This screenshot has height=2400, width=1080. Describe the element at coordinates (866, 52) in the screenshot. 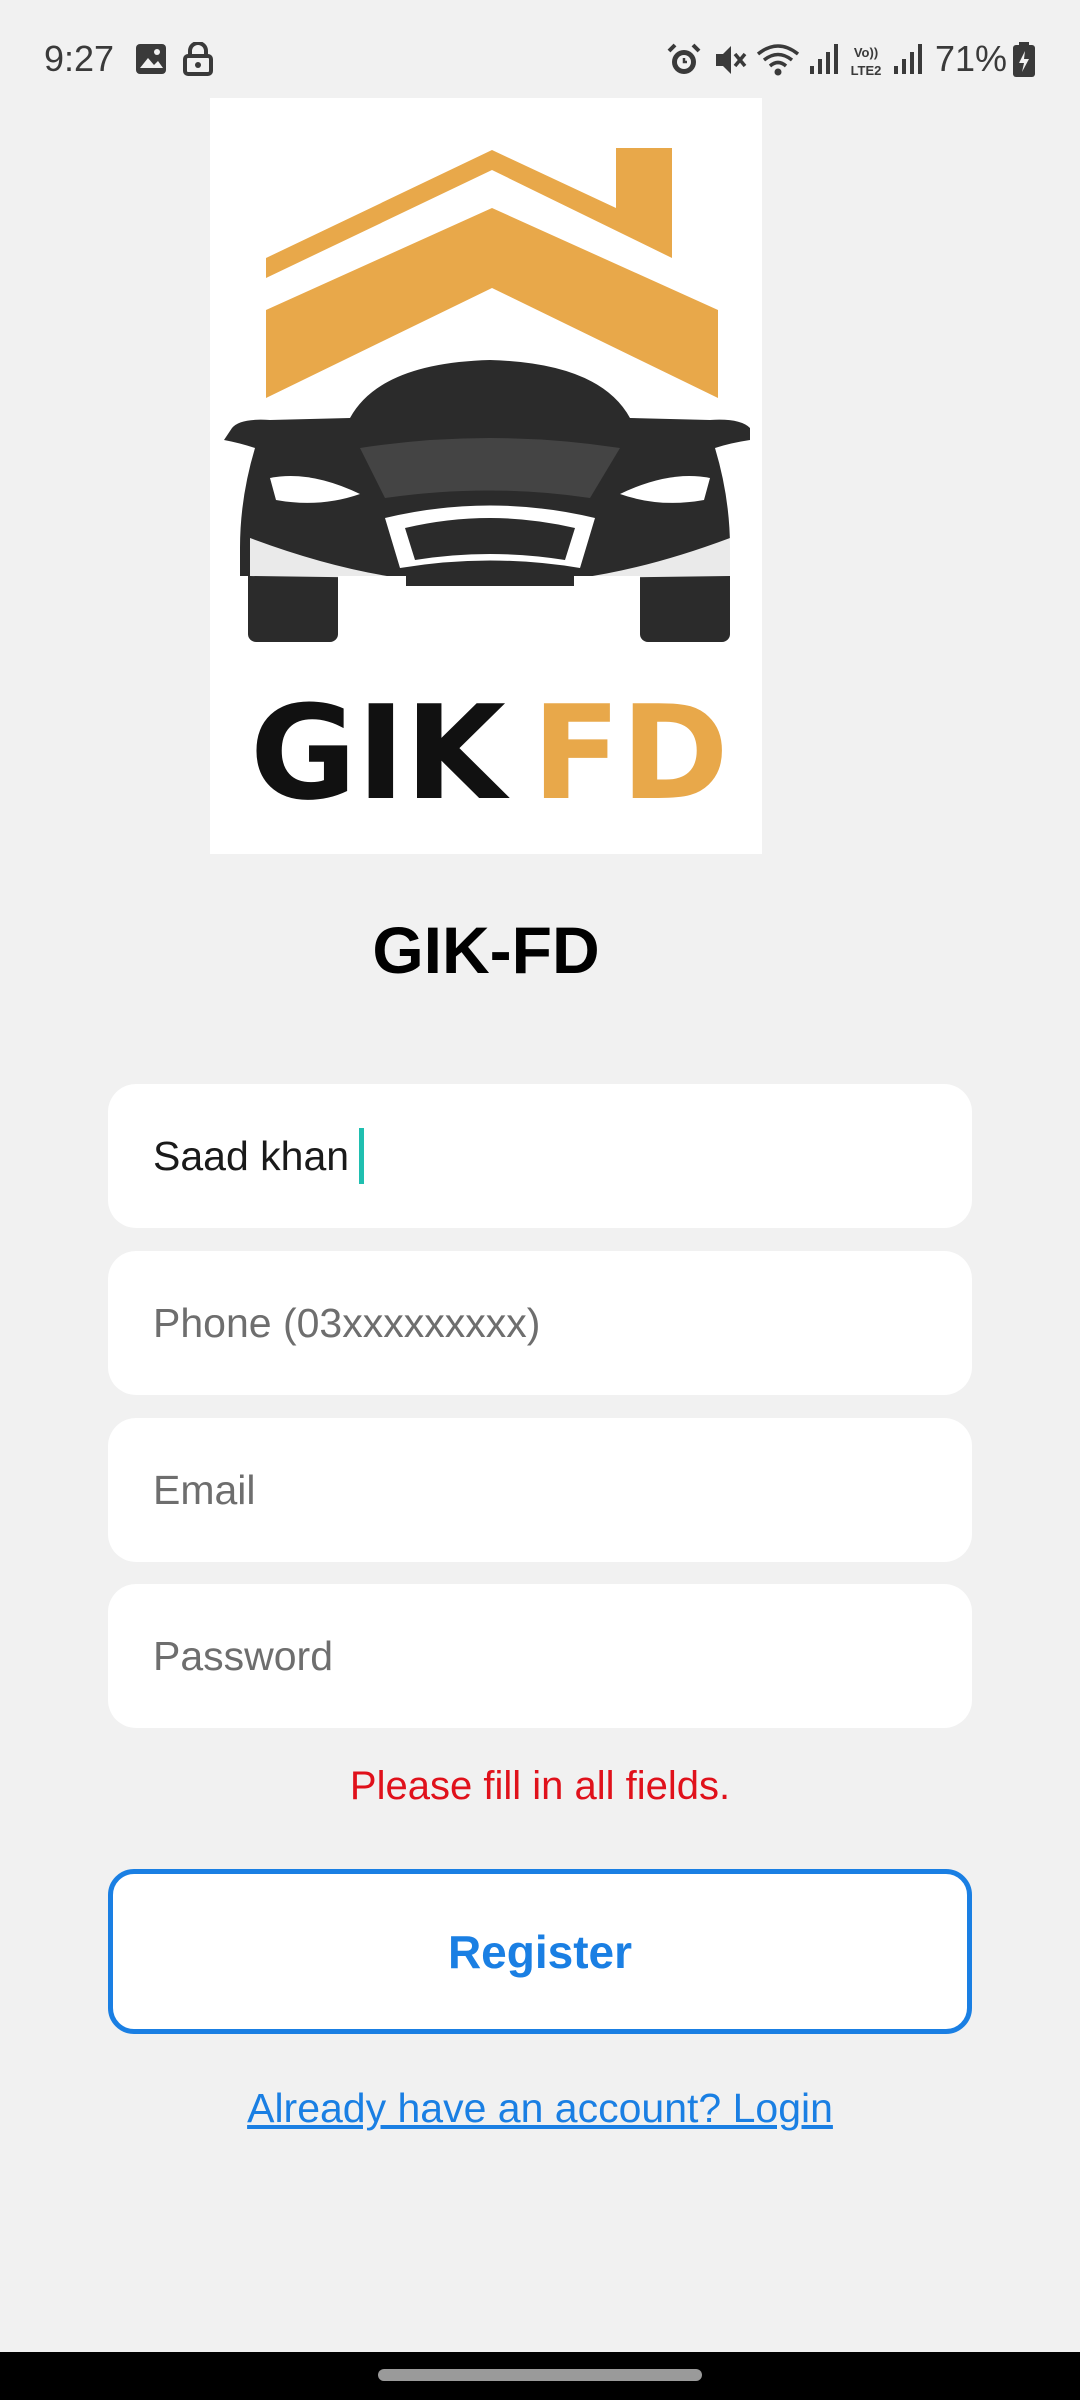

I see `svg-text: Vo))` at that location.